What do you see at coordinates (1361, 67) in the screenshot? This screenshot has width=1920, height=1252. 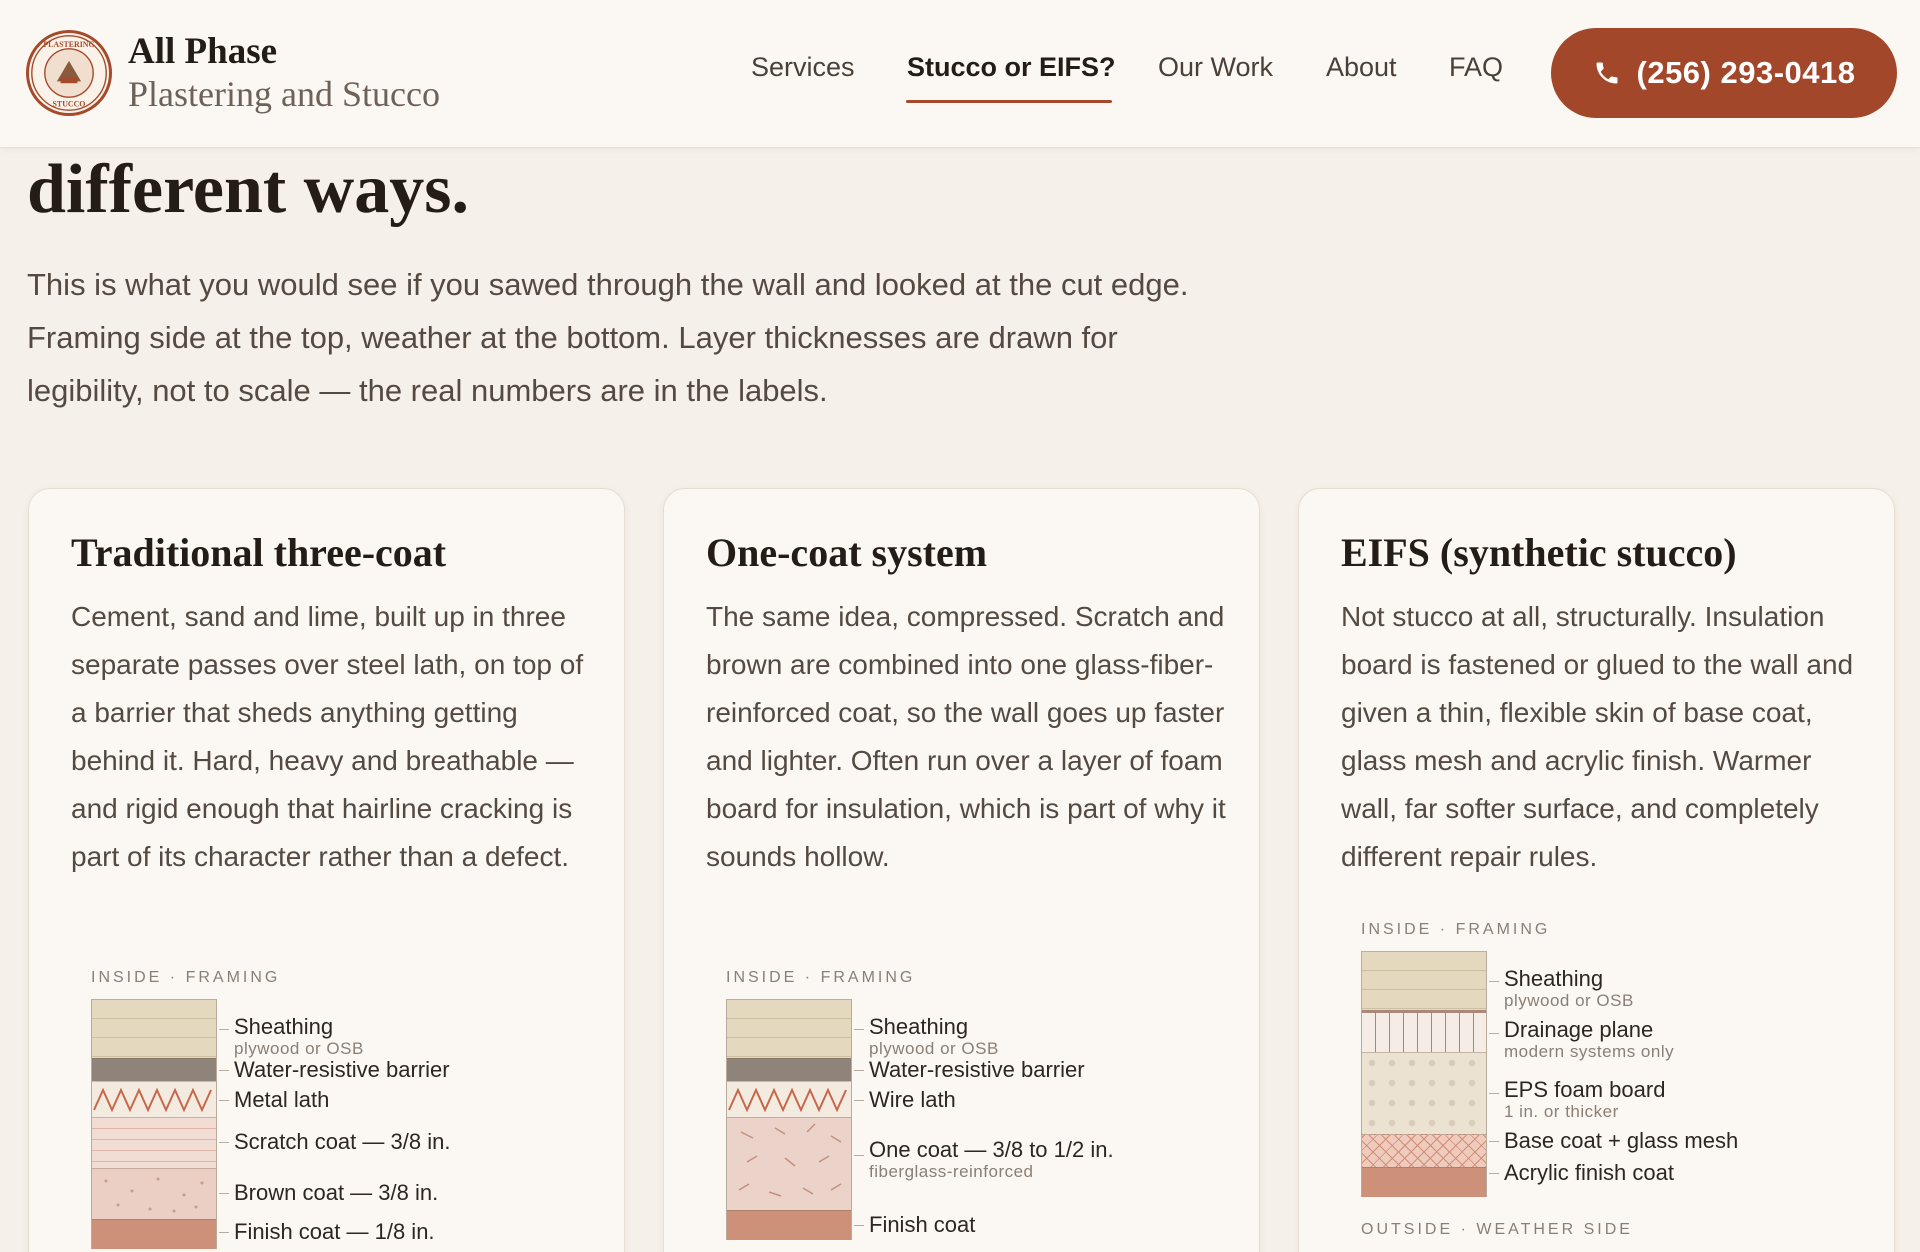 I see `nav-about: About` at bounding box center [1361, 67].